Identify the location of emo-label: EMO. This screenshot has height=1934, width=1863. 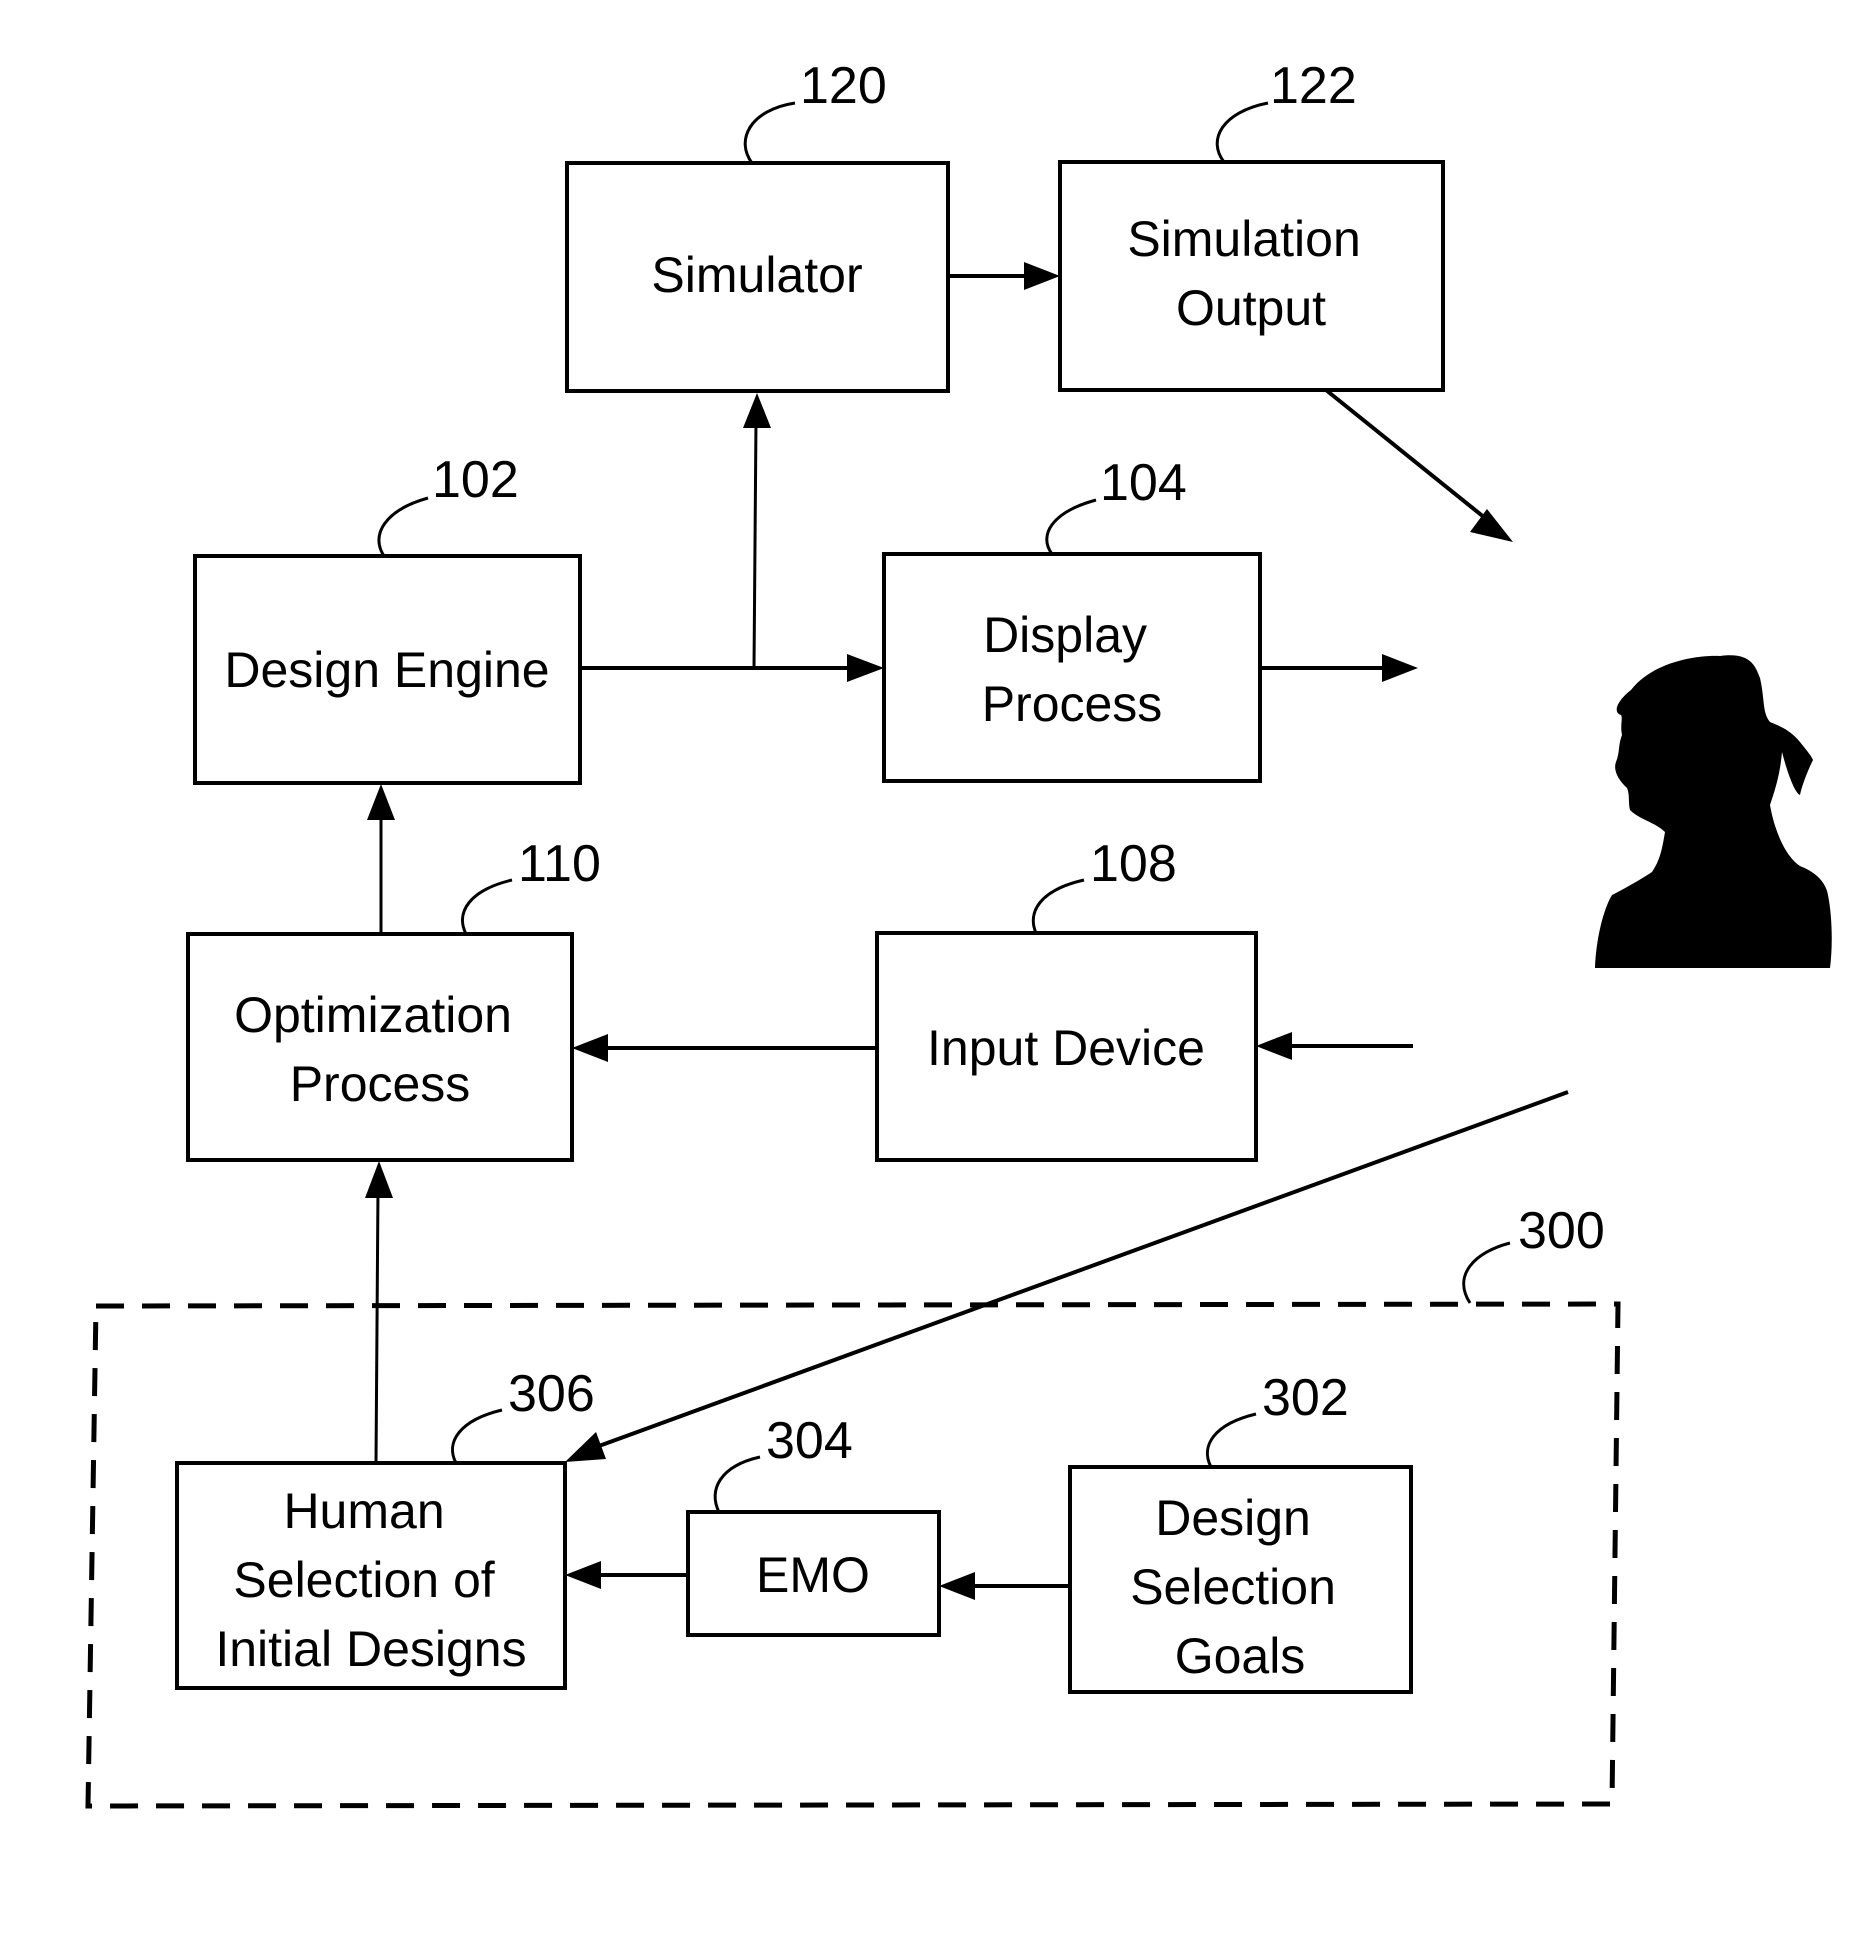
(813, 1575).